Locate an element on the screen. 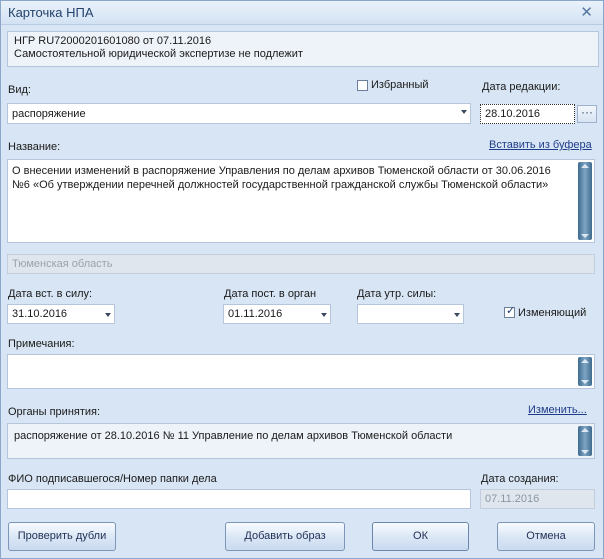 This screenshot has width=604, height=559. name-scrollbar is located at coordinates (585, 201).